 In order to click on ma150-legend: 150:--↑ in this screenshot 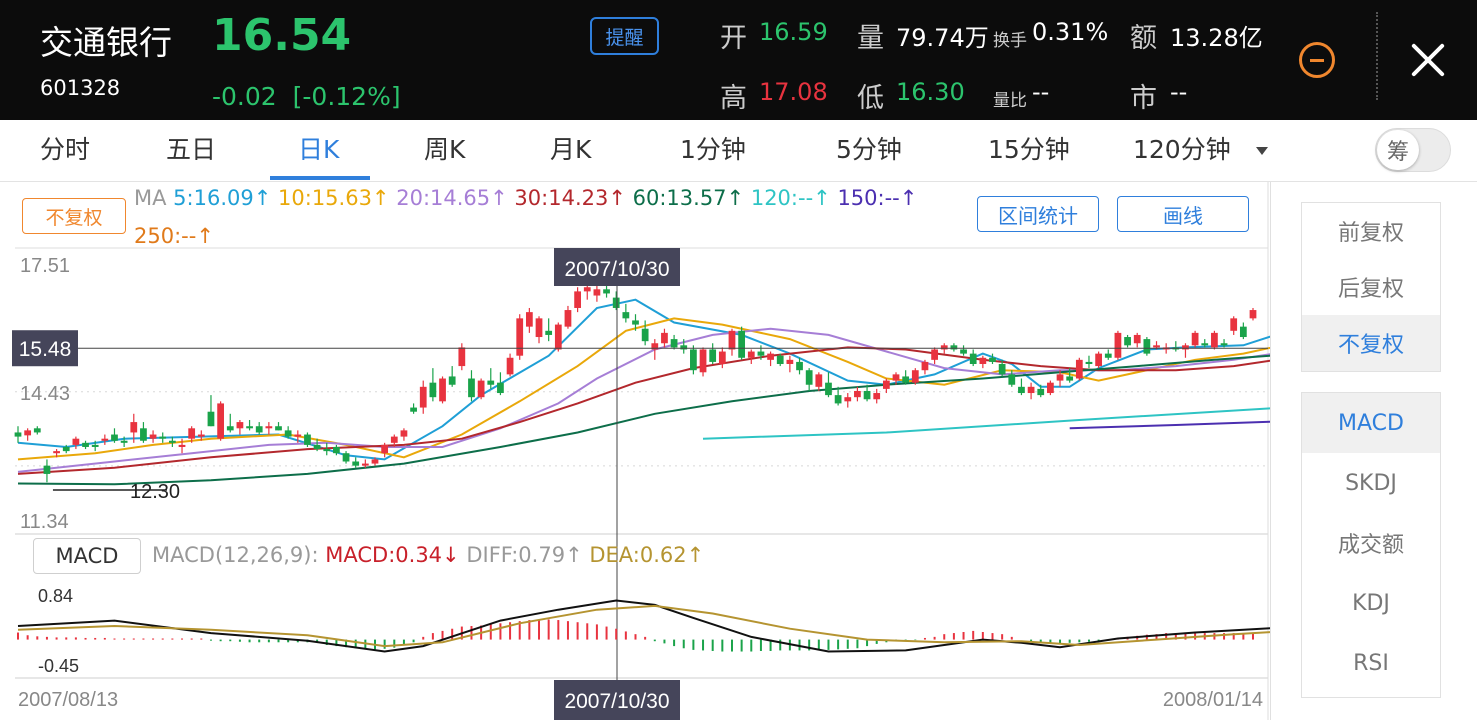, I will do `click(877, 198)`.